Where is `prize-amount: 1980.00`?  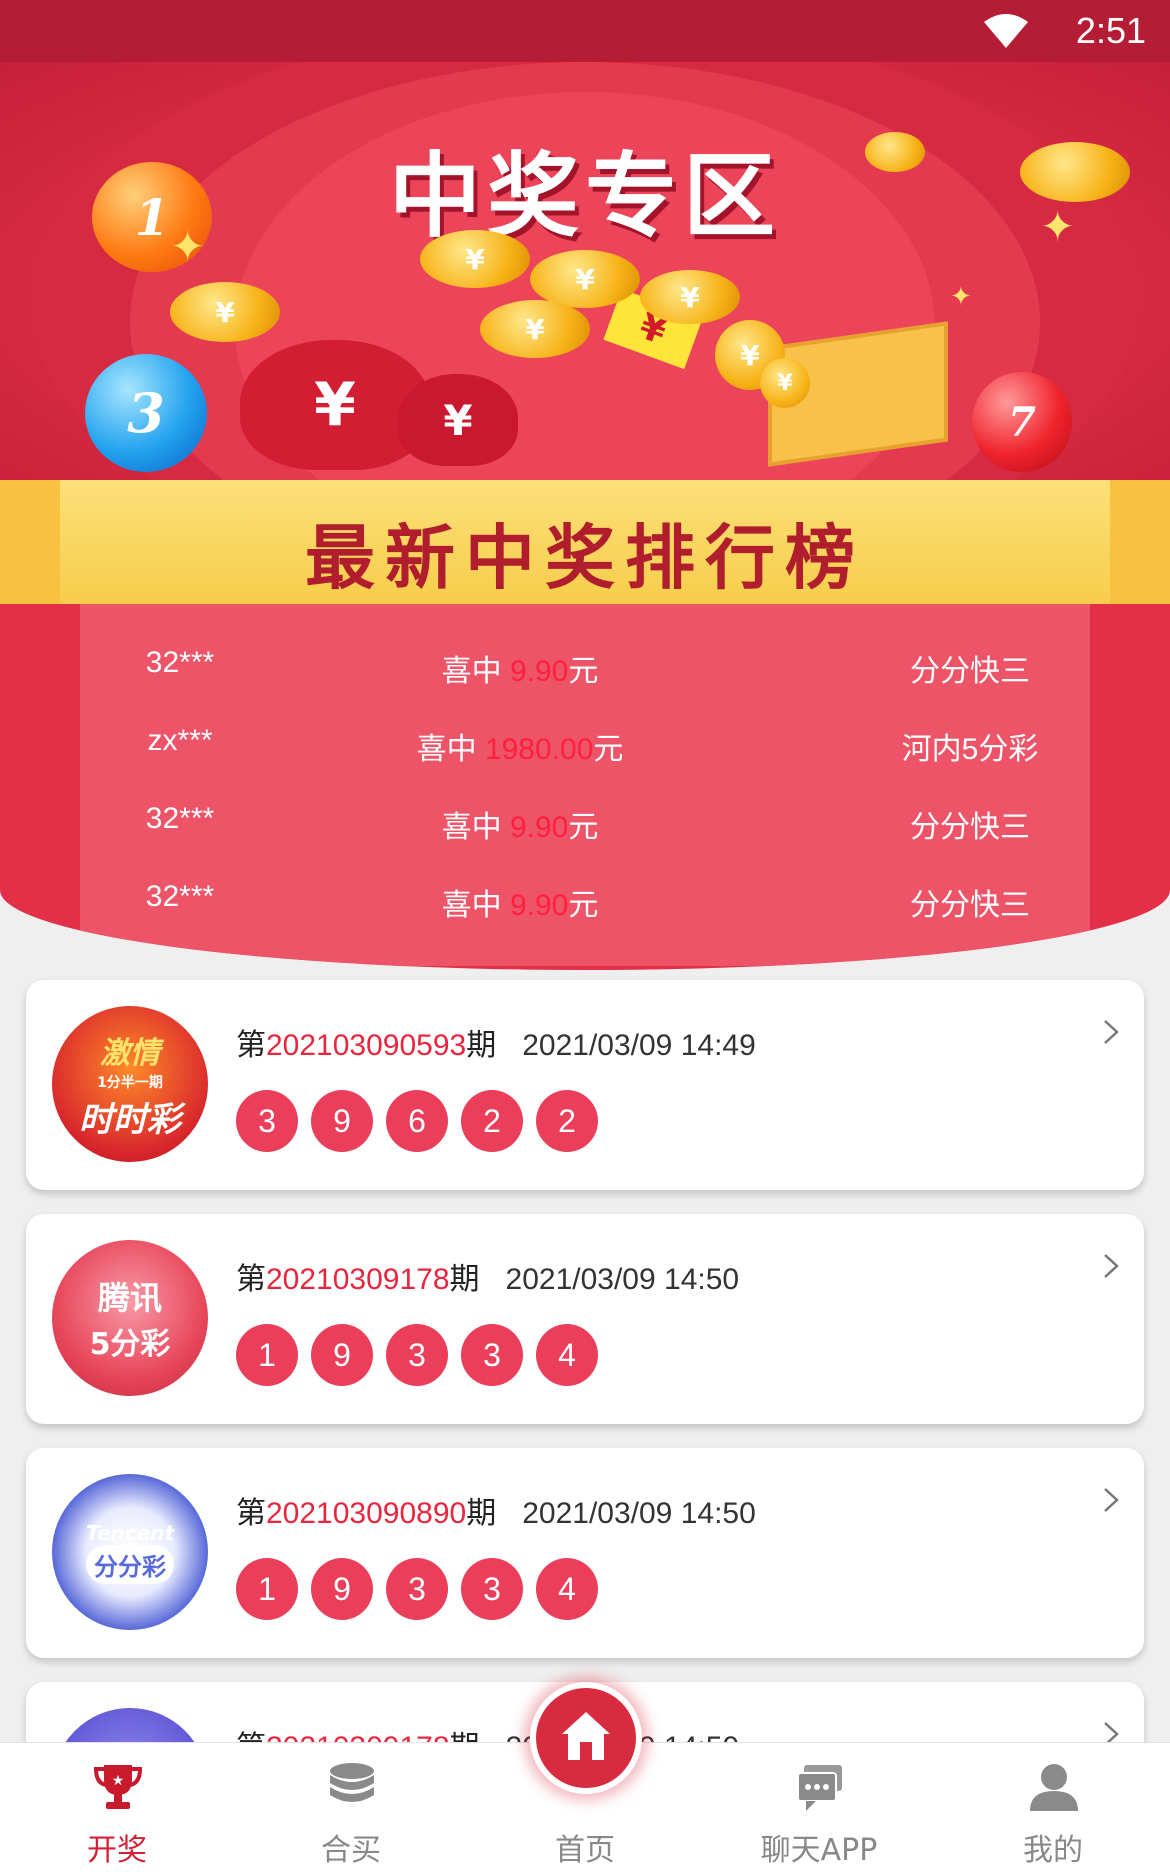 prize-amount: 1980.00 is located at coordinates (539, 749).